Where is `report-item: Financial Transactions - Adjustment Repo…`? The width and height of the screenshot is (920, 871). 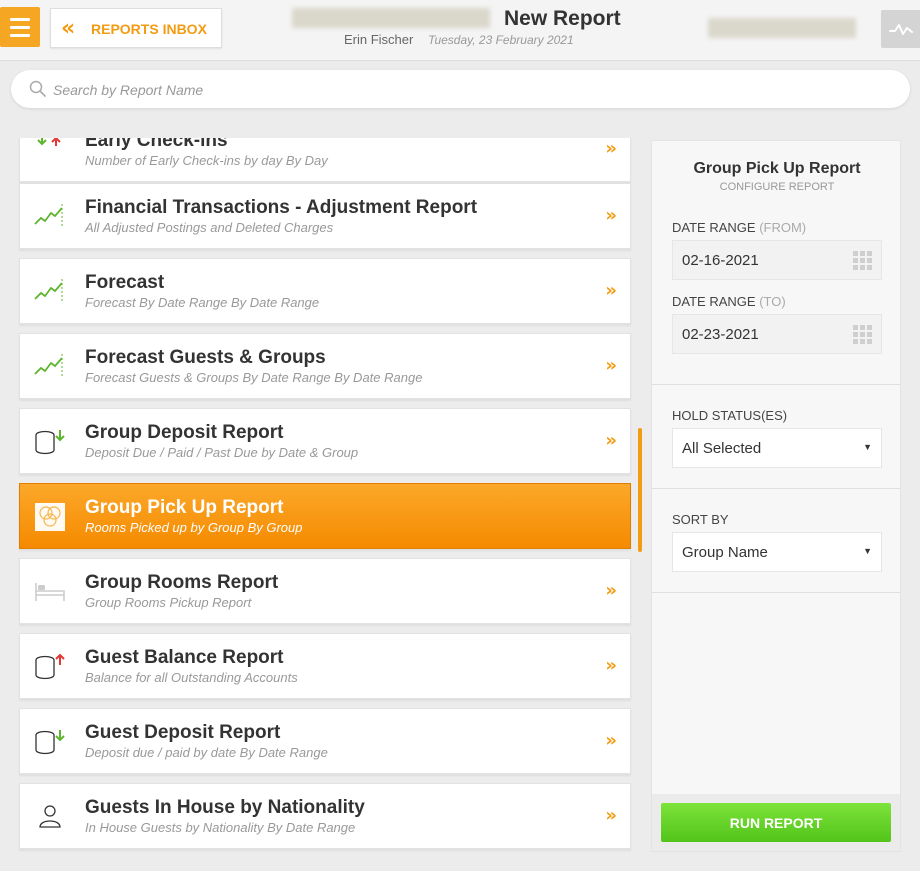 report-item: Financial Transactions - Adjustment Repo… is located at coordinates (325, 216).